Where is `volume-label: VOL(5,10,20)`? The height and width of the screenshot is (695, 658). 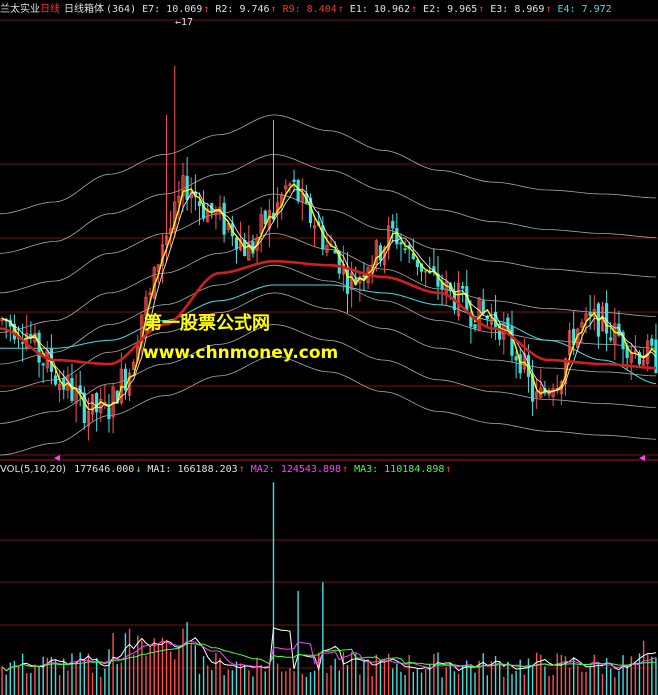
volume-label: VOL(5,10,20) is located at coordinates (33, 469).